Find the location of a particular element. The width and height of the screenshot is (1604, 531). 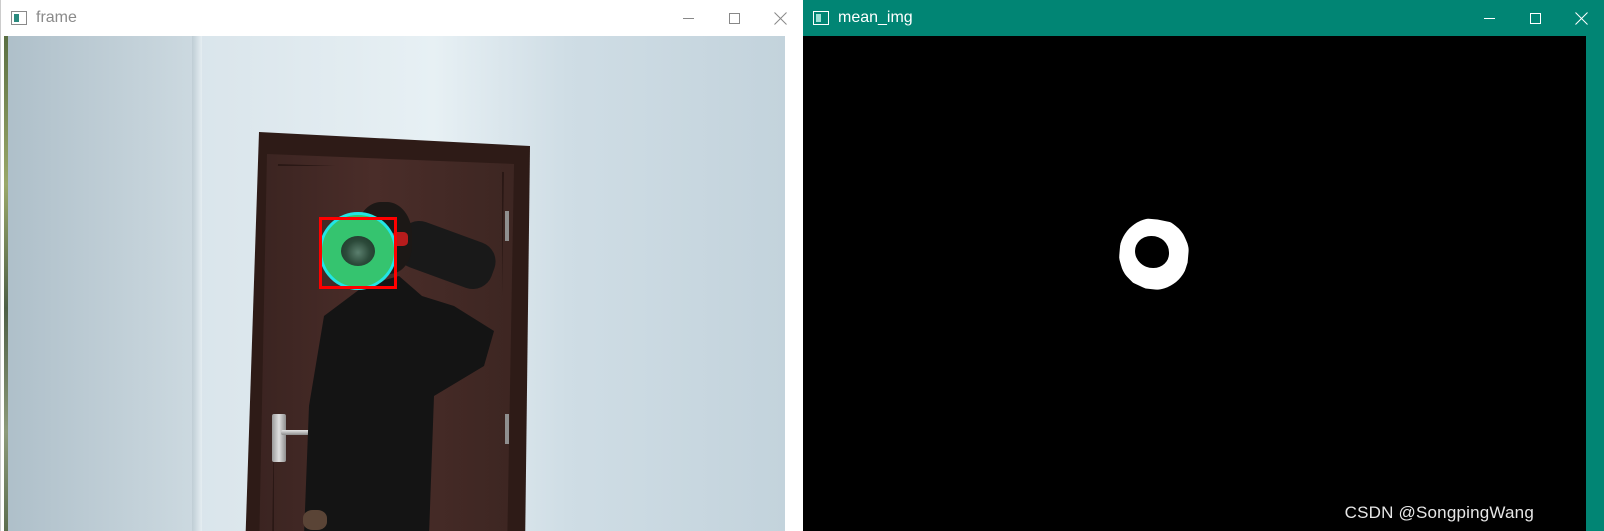

mean-img-close-button is located at coordinates (1581, 18).